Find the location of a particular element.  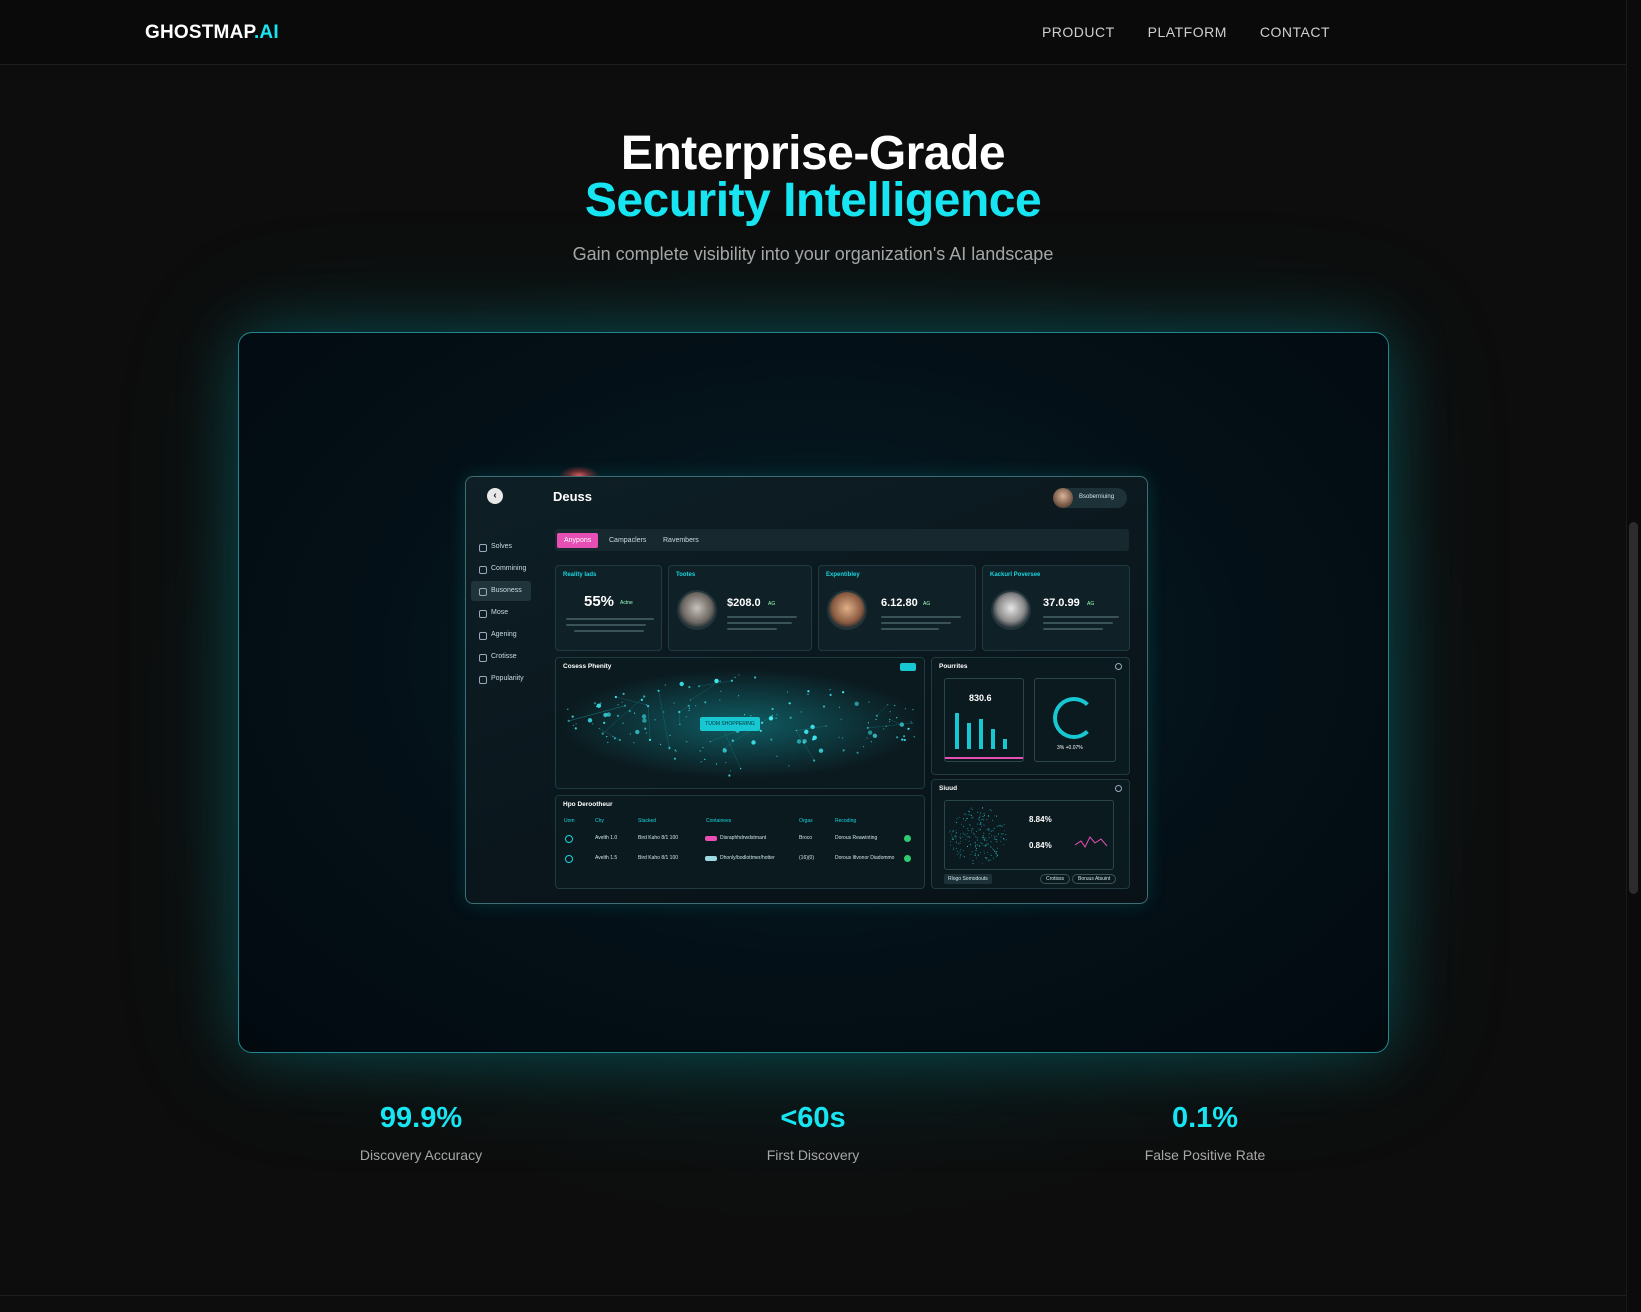

scrollbar is located at coordinates (1633, 656).